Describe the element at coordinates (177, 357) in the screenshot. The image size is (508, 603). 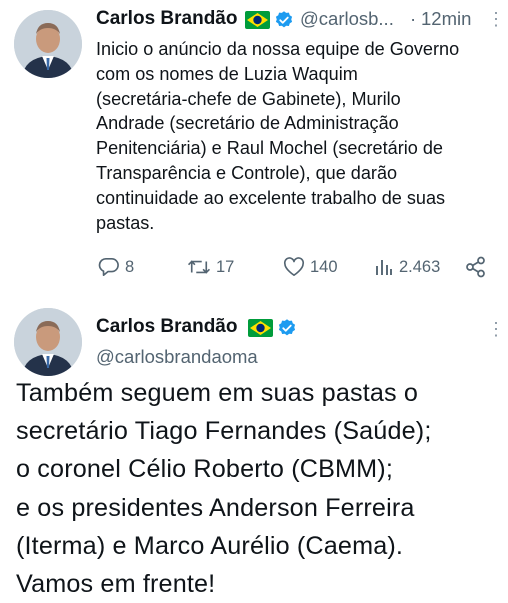
I see `author-handle: @carlosbrandaoma` at that location.